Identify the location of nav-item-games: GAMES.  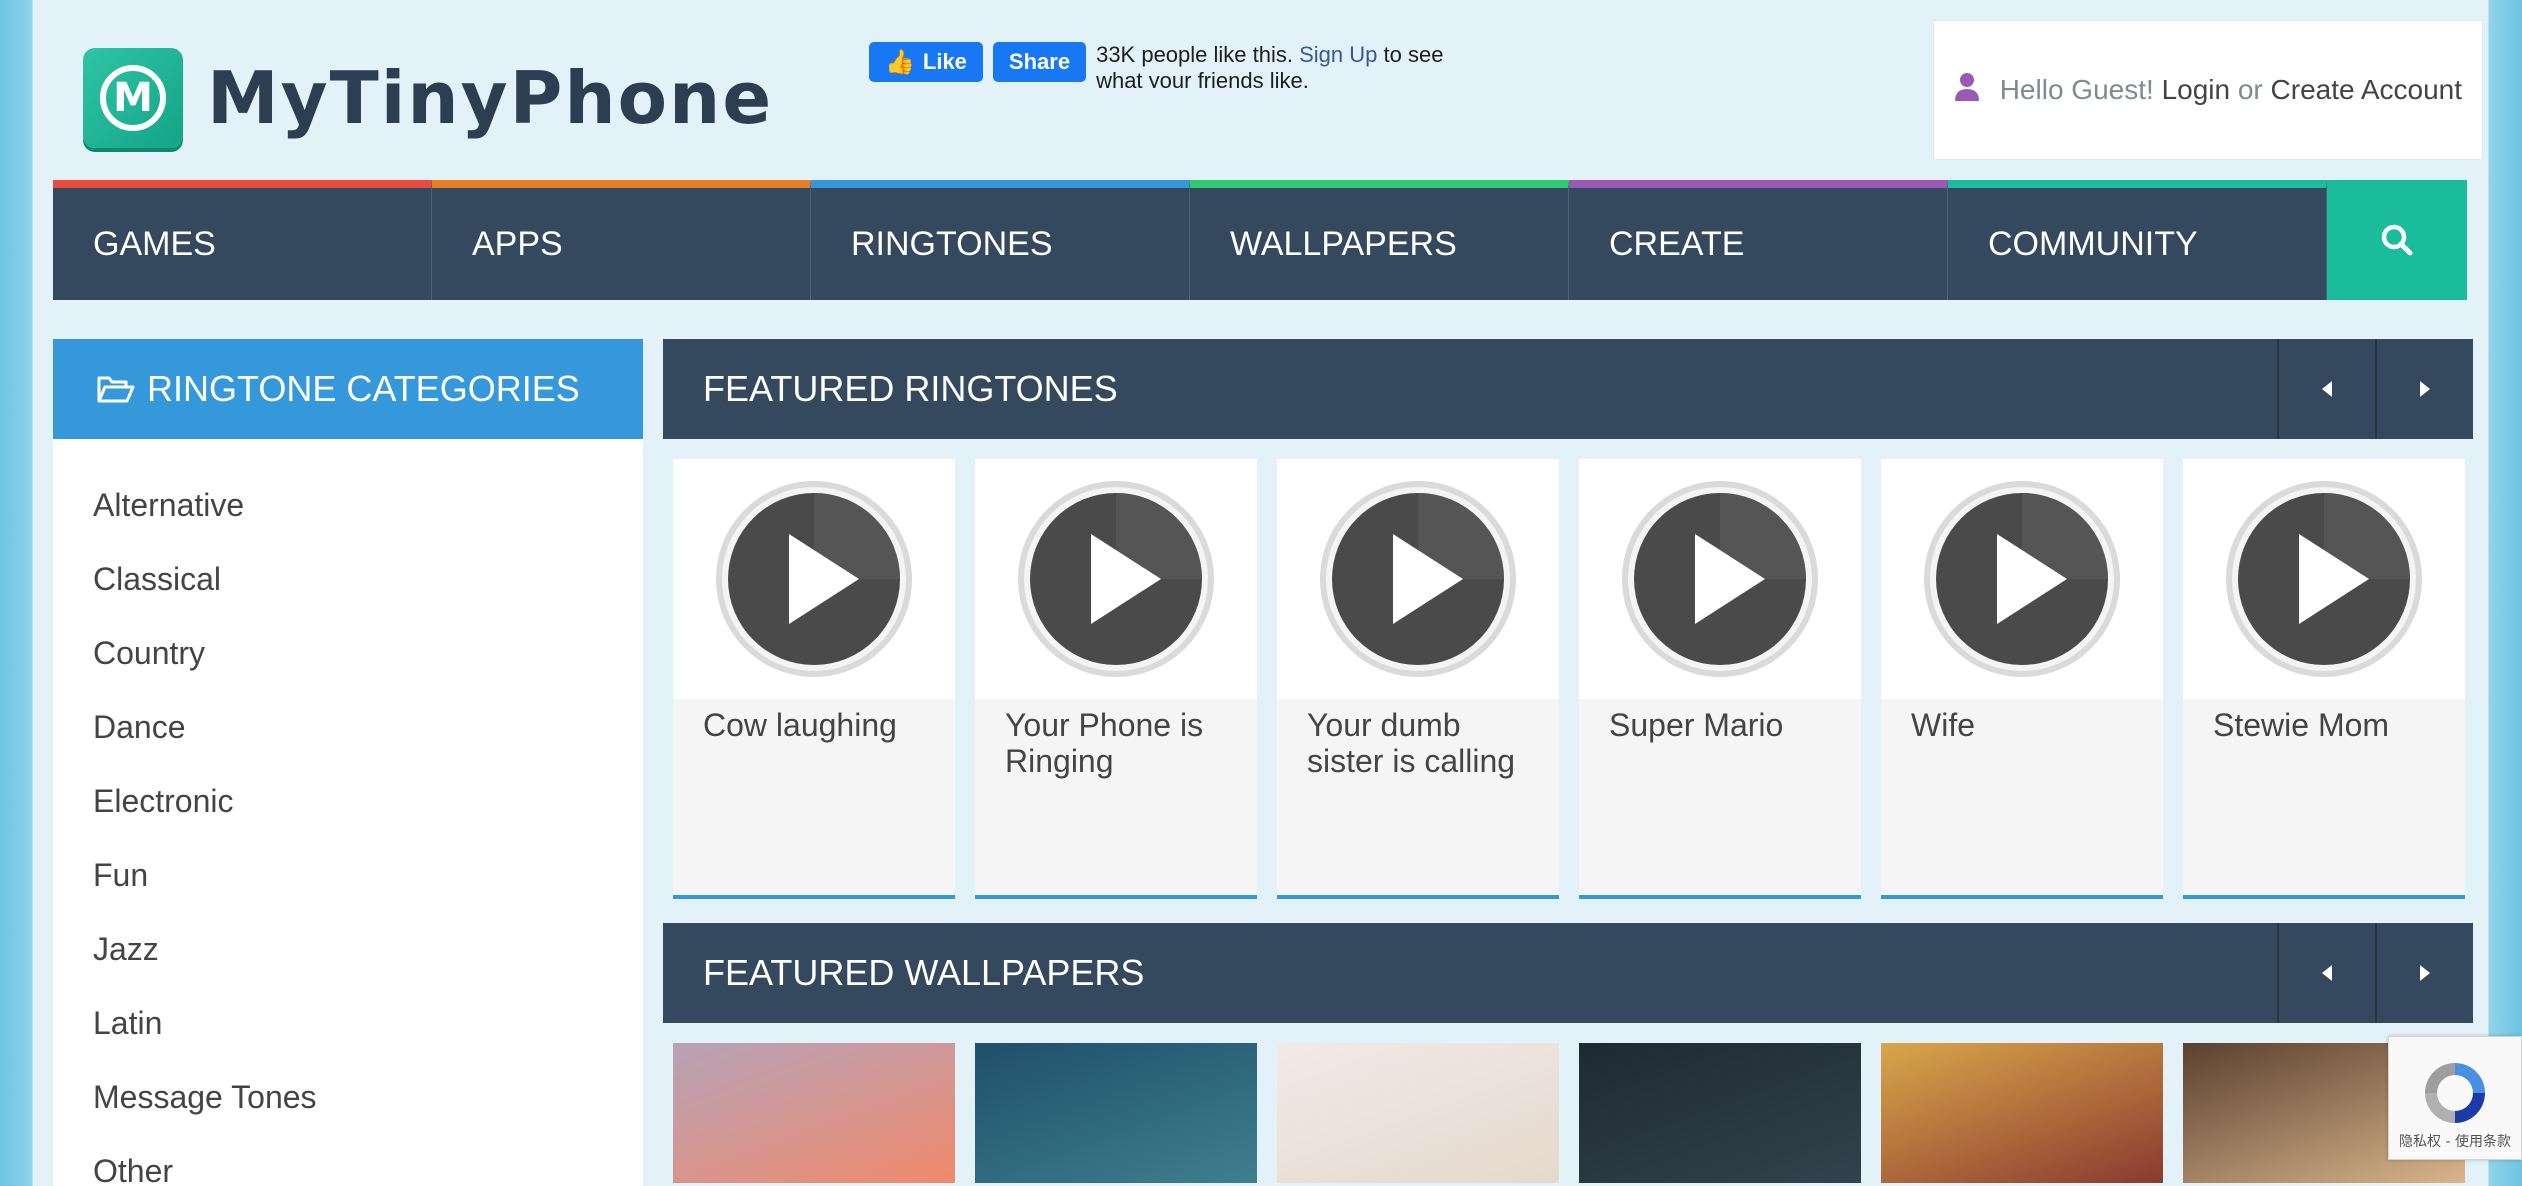
(242, 240).